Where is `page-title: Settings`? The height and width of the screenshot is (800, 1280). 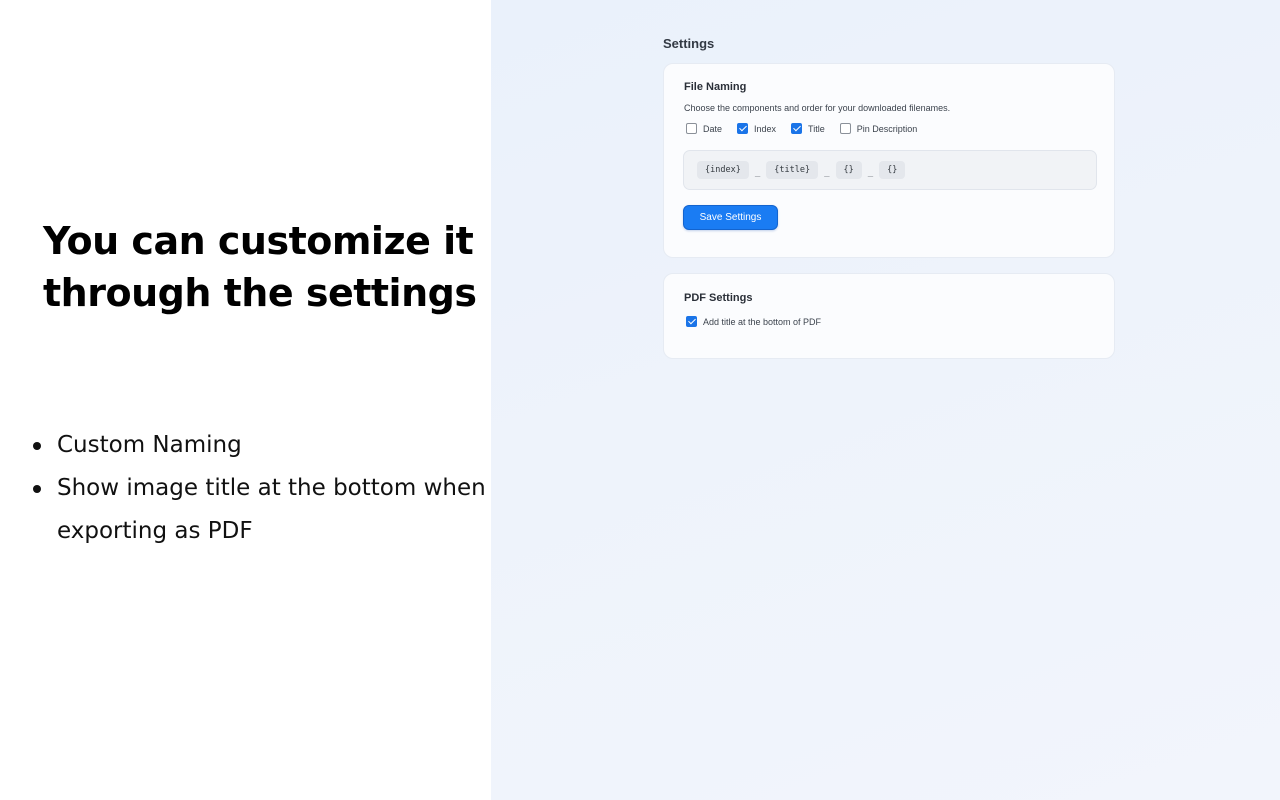 page-title: Settings is located at coordinates (689, 43).